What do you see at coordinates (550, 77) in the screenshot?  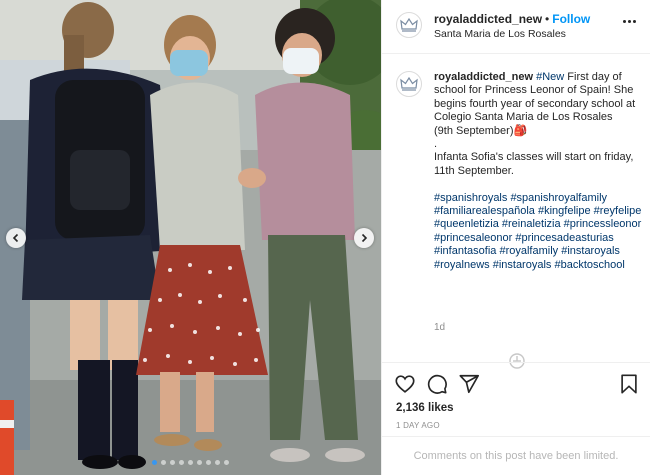 I see `caption-hashtag: #New` at bounding box center [550, 77].